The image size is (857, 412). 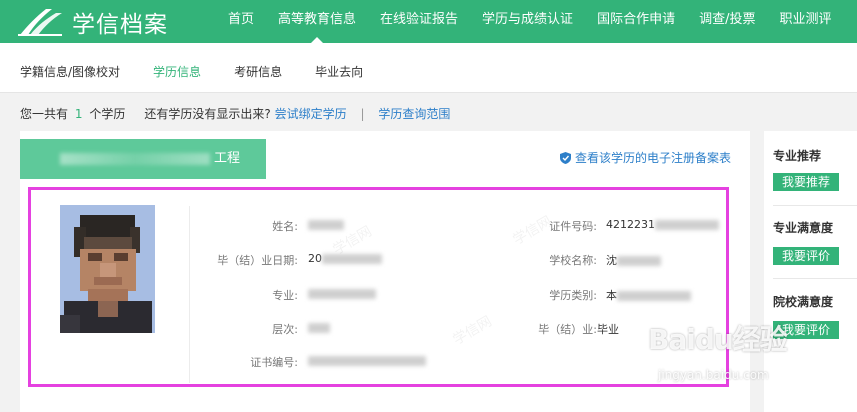 I want to click on count-prefix: 您一共有, so click(x=44, y=114).